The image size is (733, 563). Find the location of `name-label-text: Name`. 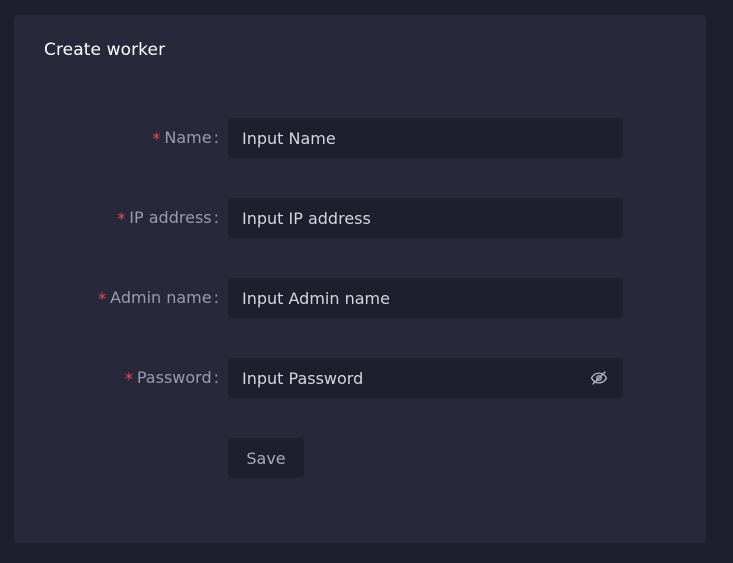

name-label-text: Name is located at coordinates (188, 137).